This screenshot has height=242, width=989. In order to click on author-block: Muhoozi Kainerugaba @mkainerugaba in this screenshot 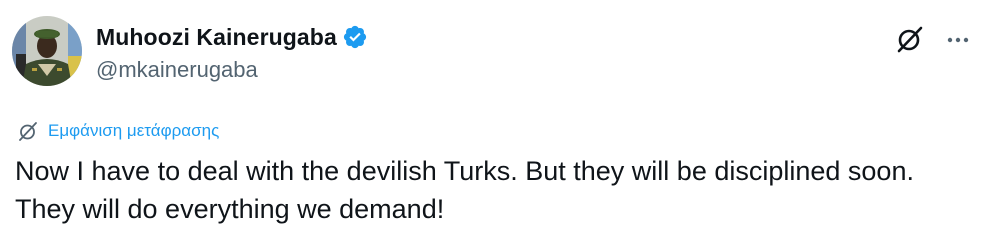, I will do `click(232, 52)`.